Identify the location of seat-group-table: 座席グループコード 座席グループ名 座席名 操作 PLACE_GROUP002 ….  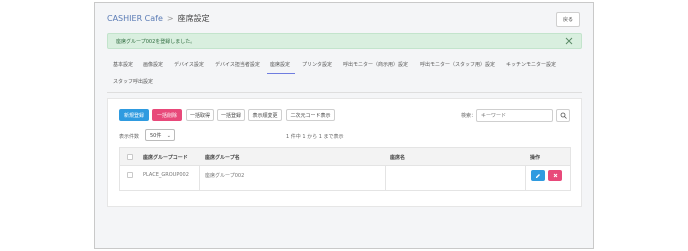
(345, 169).